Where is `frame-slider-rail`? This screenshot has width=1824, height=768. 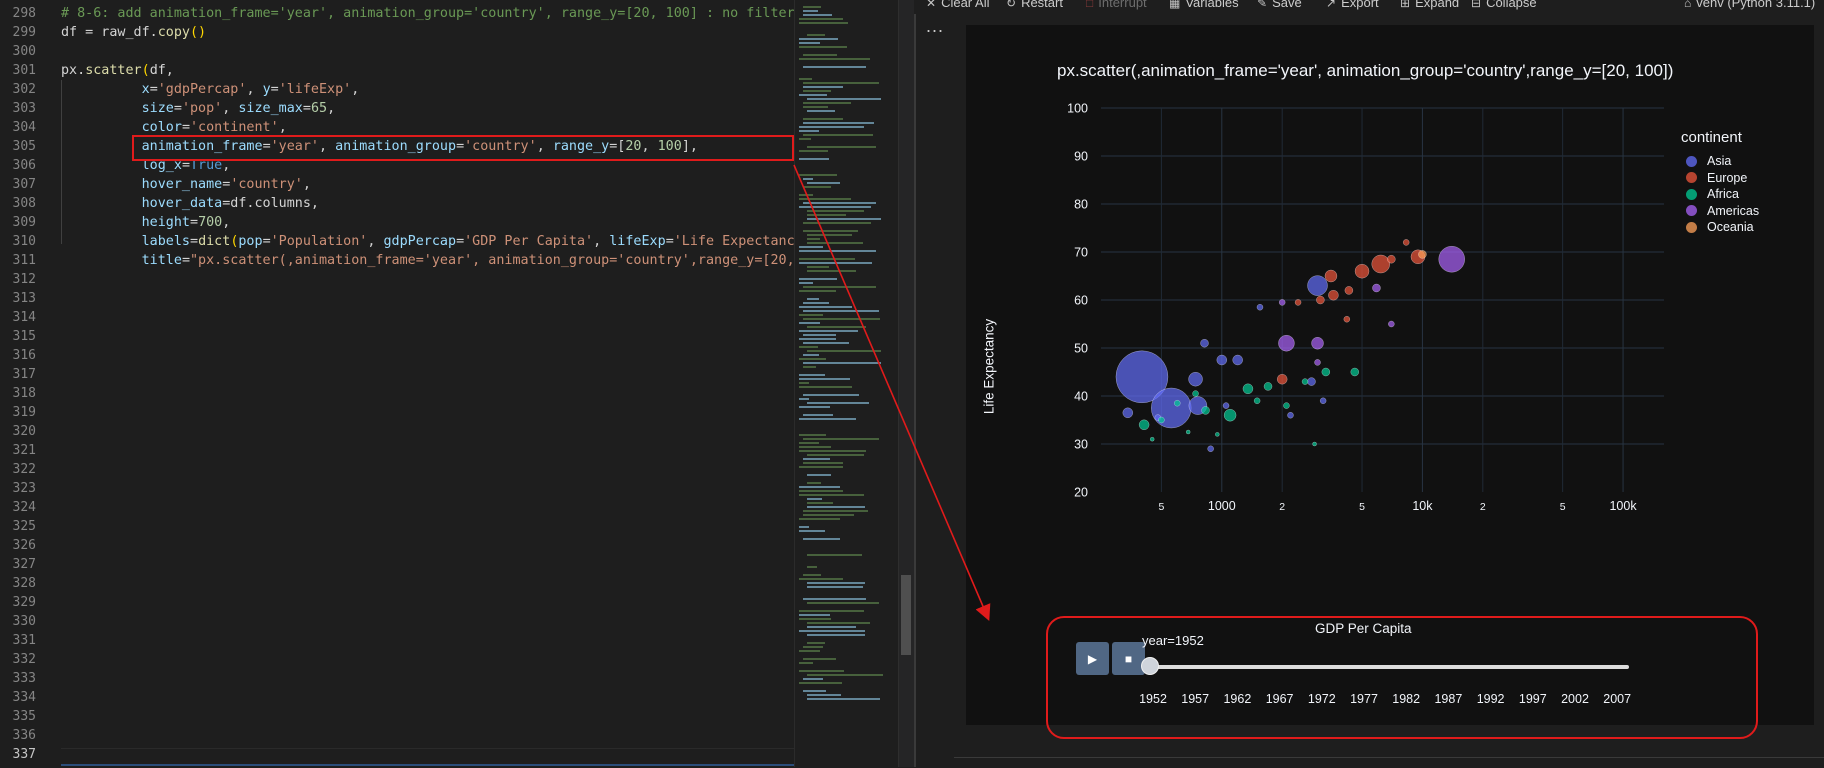 frame-slider-rail is located at coordinates (1389, 667).